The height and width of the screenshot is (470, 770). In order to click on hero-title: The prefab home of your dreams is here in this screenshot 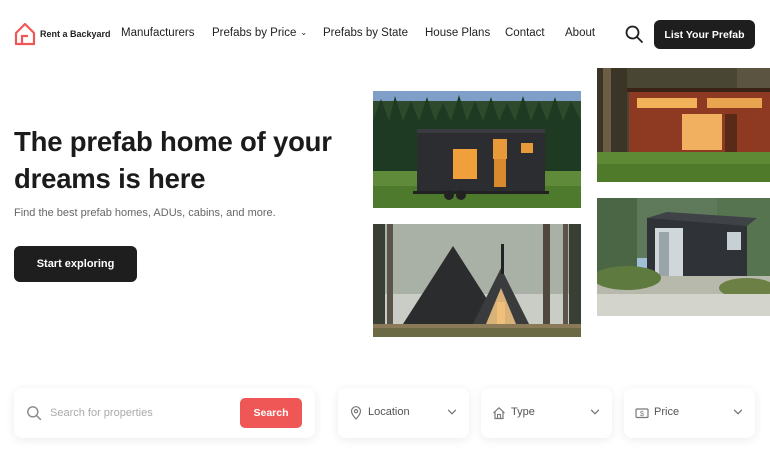, I will do `click(173, 160)`.